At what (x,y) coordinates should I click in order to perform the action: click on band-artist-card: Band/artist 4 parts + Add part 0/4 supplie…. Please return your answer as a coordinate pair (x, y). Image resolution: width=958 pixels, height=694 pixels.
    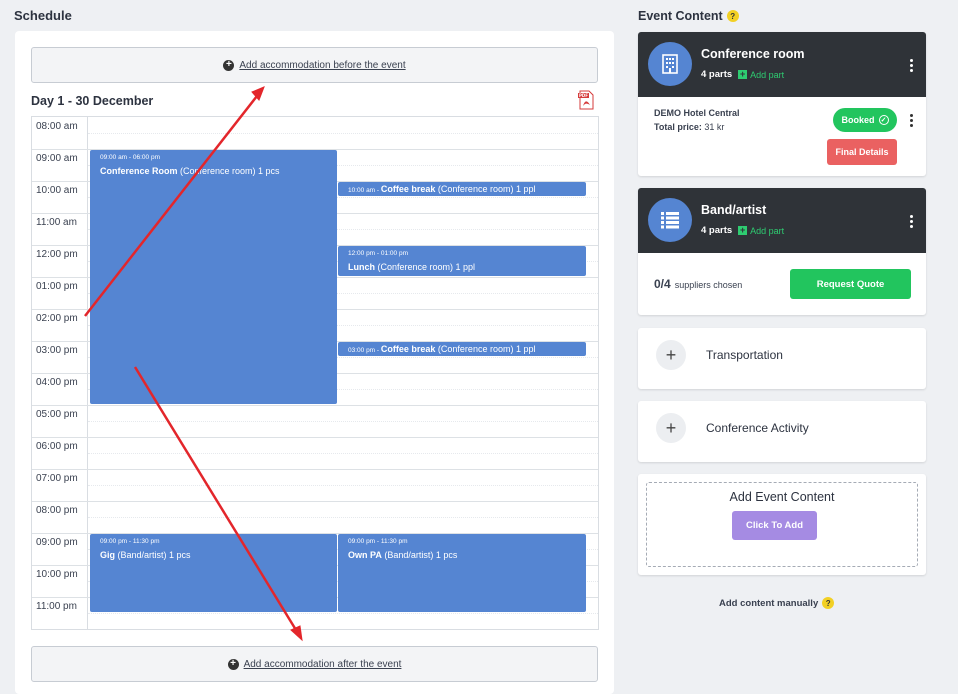
    Looking at the image, I should click on (782, 251).